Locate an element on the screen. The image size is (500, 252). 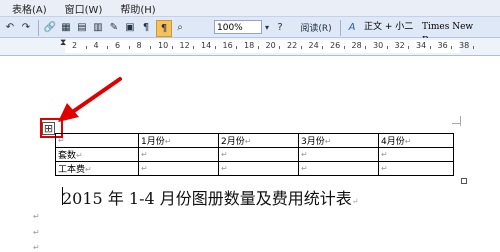
ruler-number: 22 is located at coordinates (292, 45).